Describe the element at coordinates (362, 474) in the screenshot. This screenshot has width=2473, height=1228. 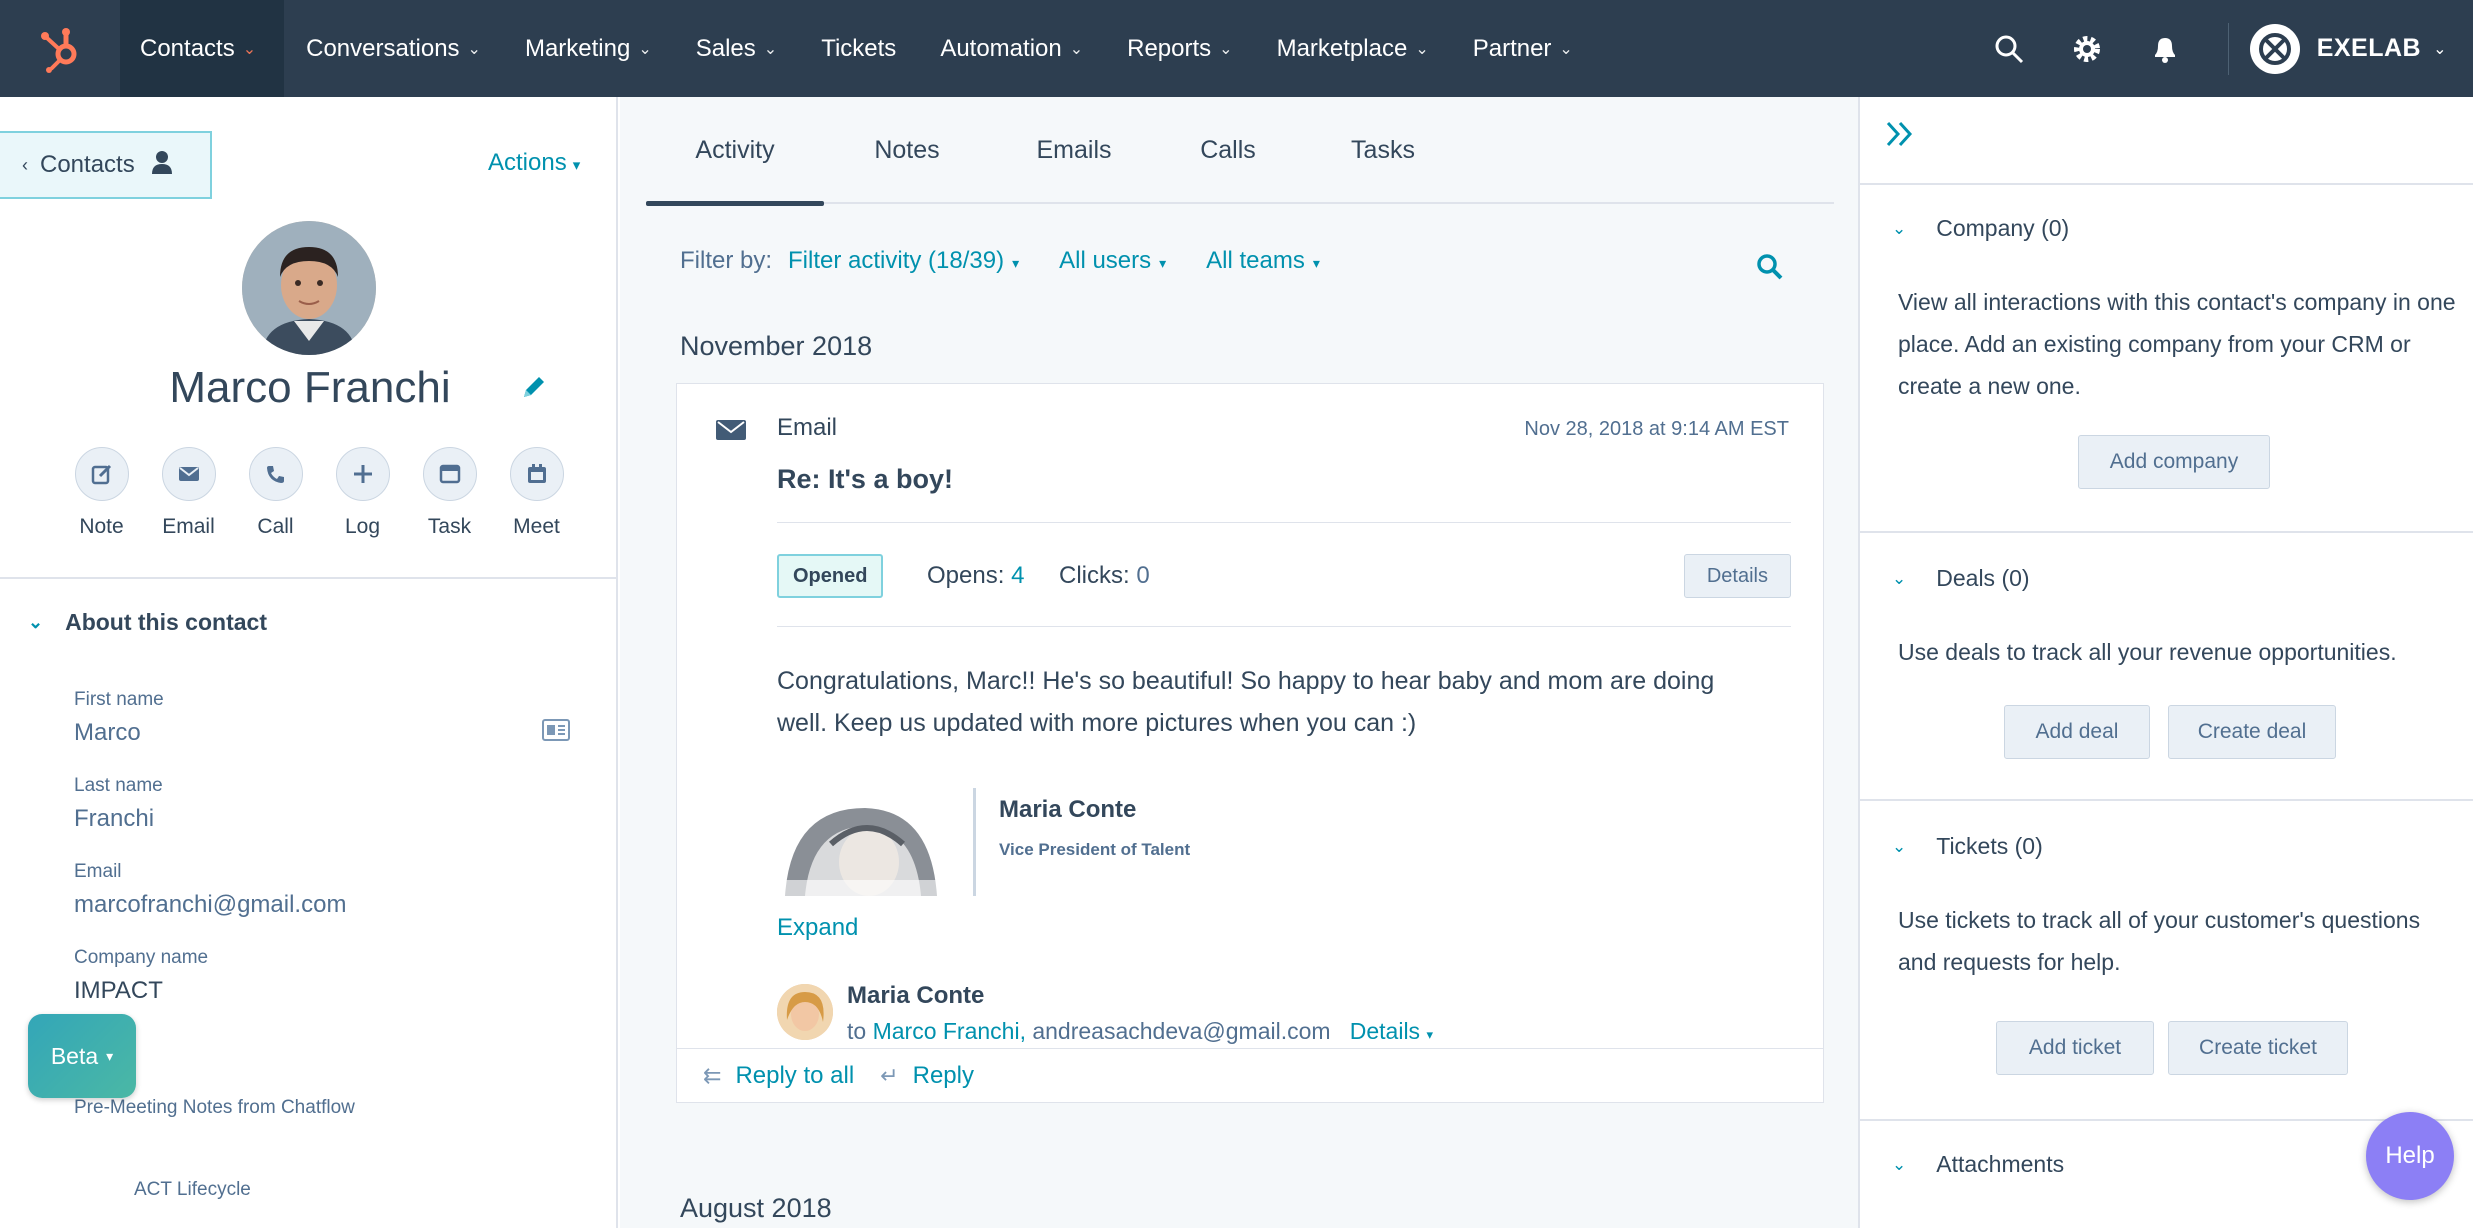
I see `plus-icon` at that location.